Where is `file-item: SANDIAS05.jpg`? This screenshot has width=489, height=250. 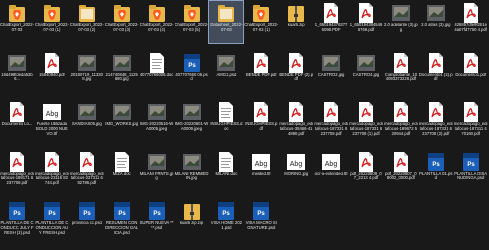
file-item: SANDIAS05.jpg is located at coordinates (87, 121).